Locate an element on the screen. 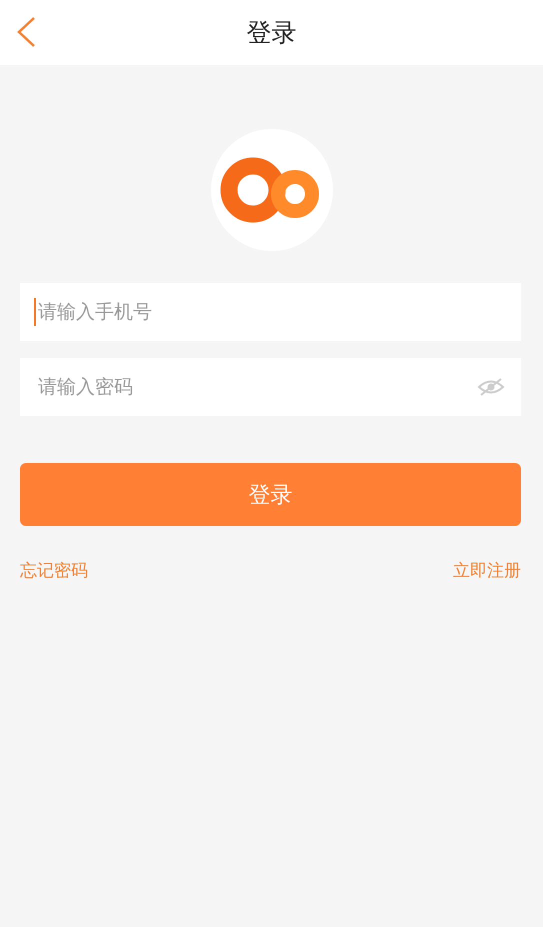  text-link: 立即注册 is located at coordinates (487, 570).